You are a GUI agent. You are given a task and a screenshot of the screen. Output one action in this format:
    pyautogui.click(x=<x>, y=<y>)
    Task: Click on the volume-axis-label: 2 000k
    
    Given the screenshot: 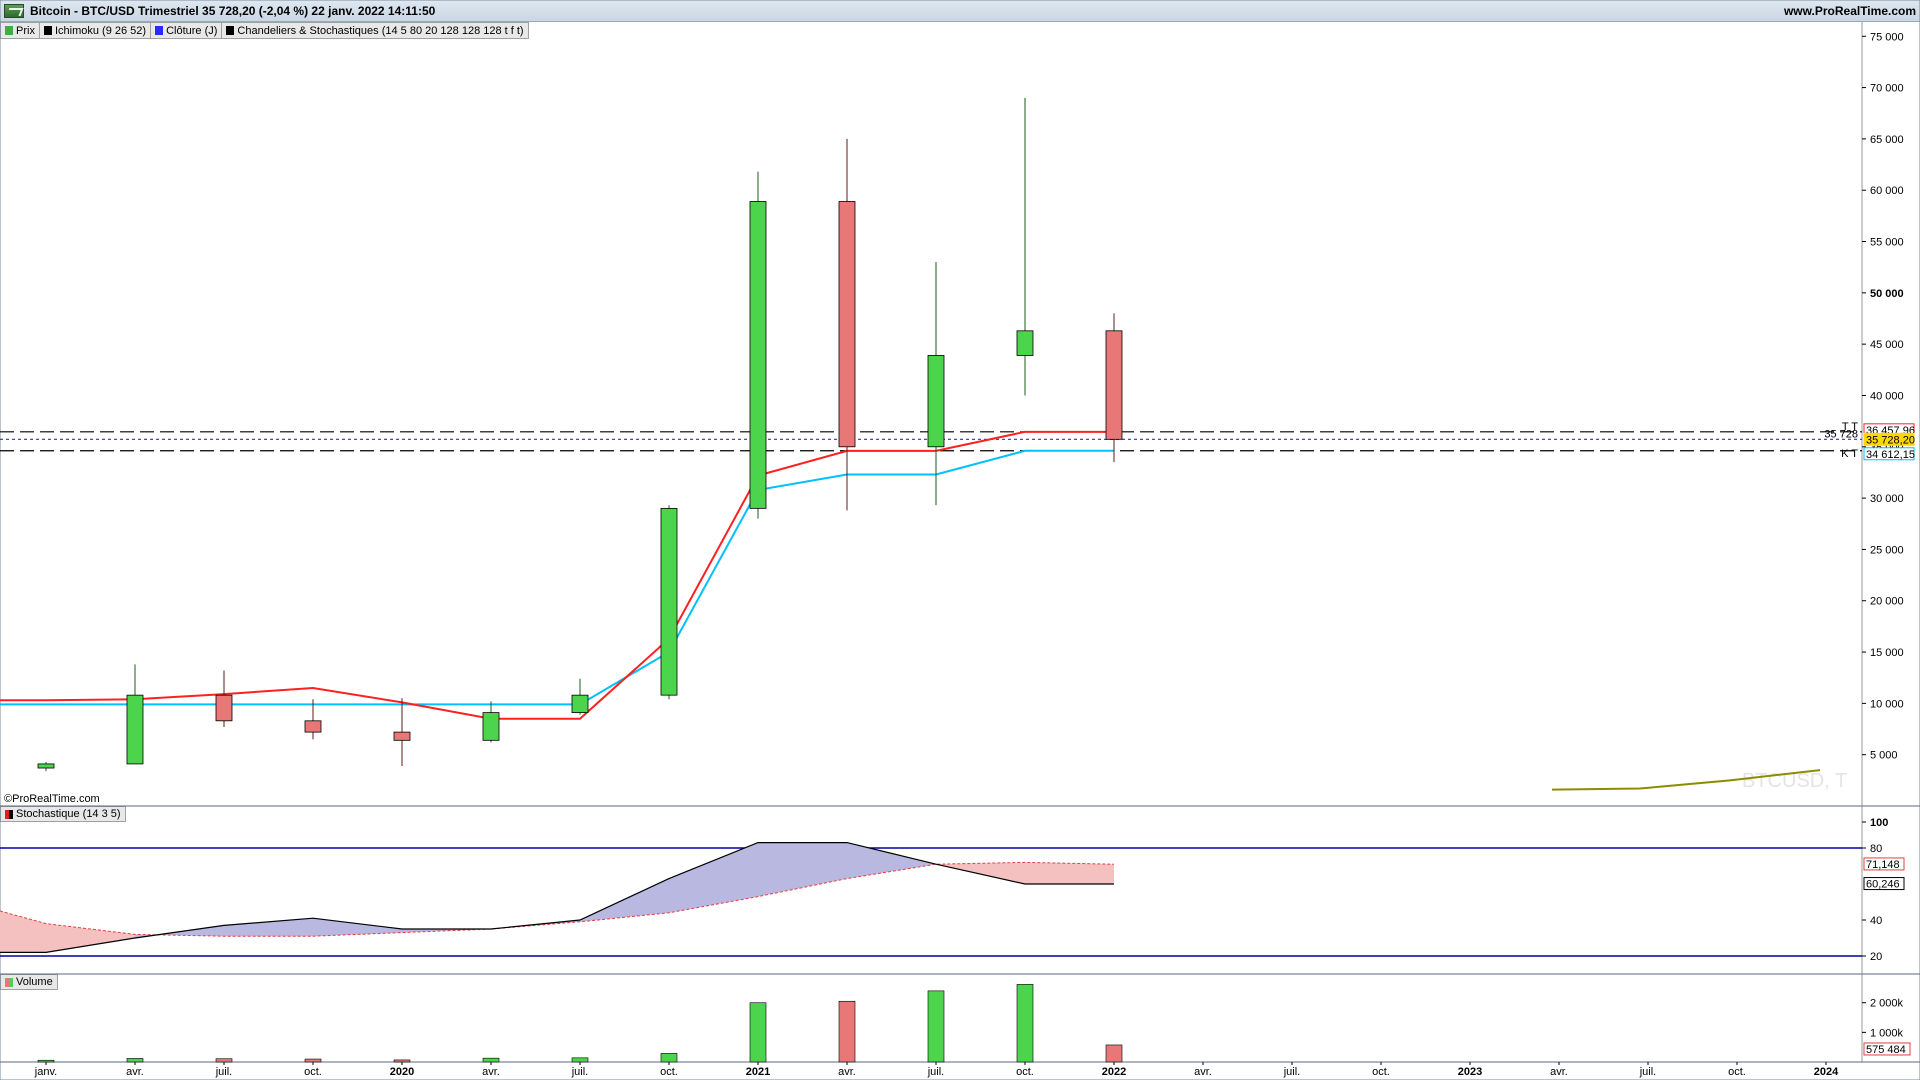 What is the action you would take?
    pyautogui.click(x=1887, y=1004)
    